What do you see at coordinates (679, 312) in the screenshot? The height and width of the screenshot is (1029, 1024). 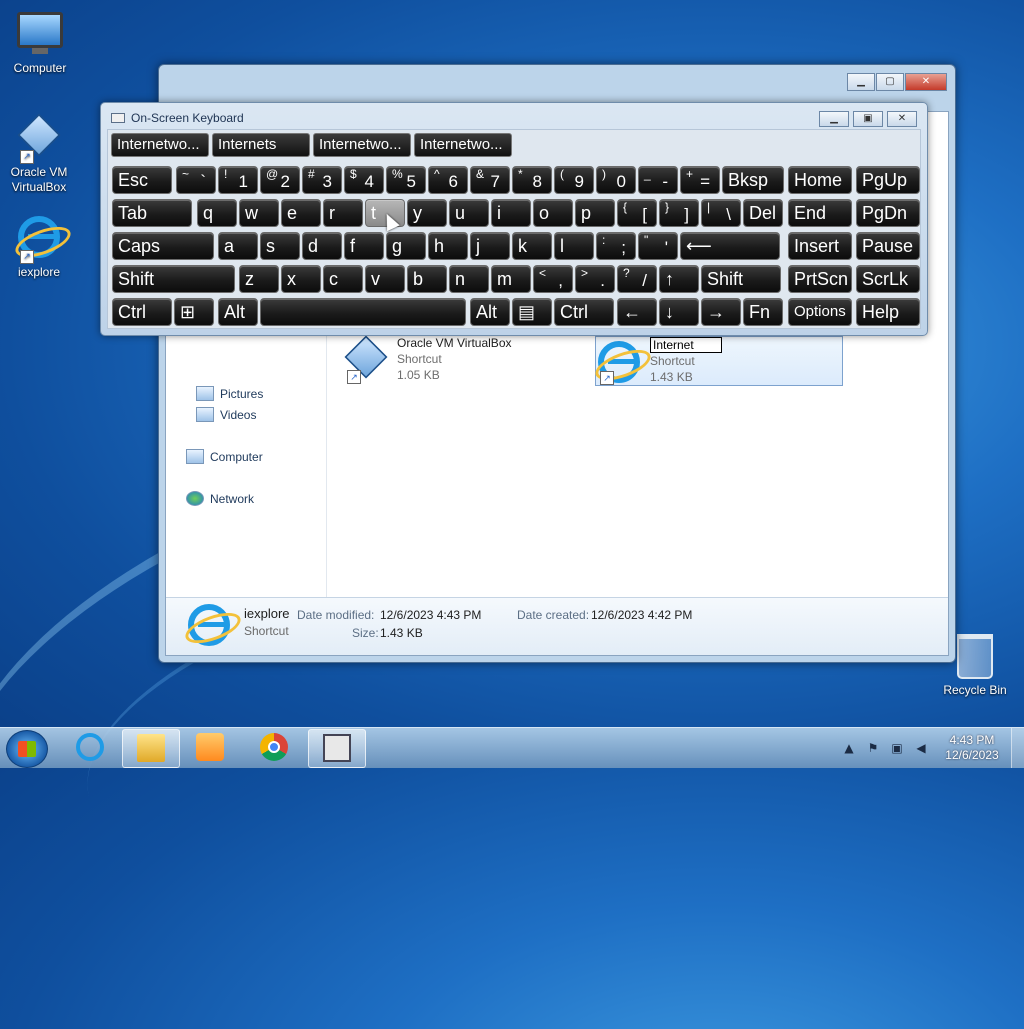 I see `key-↓: ↓` at bounding box center [679, 312].